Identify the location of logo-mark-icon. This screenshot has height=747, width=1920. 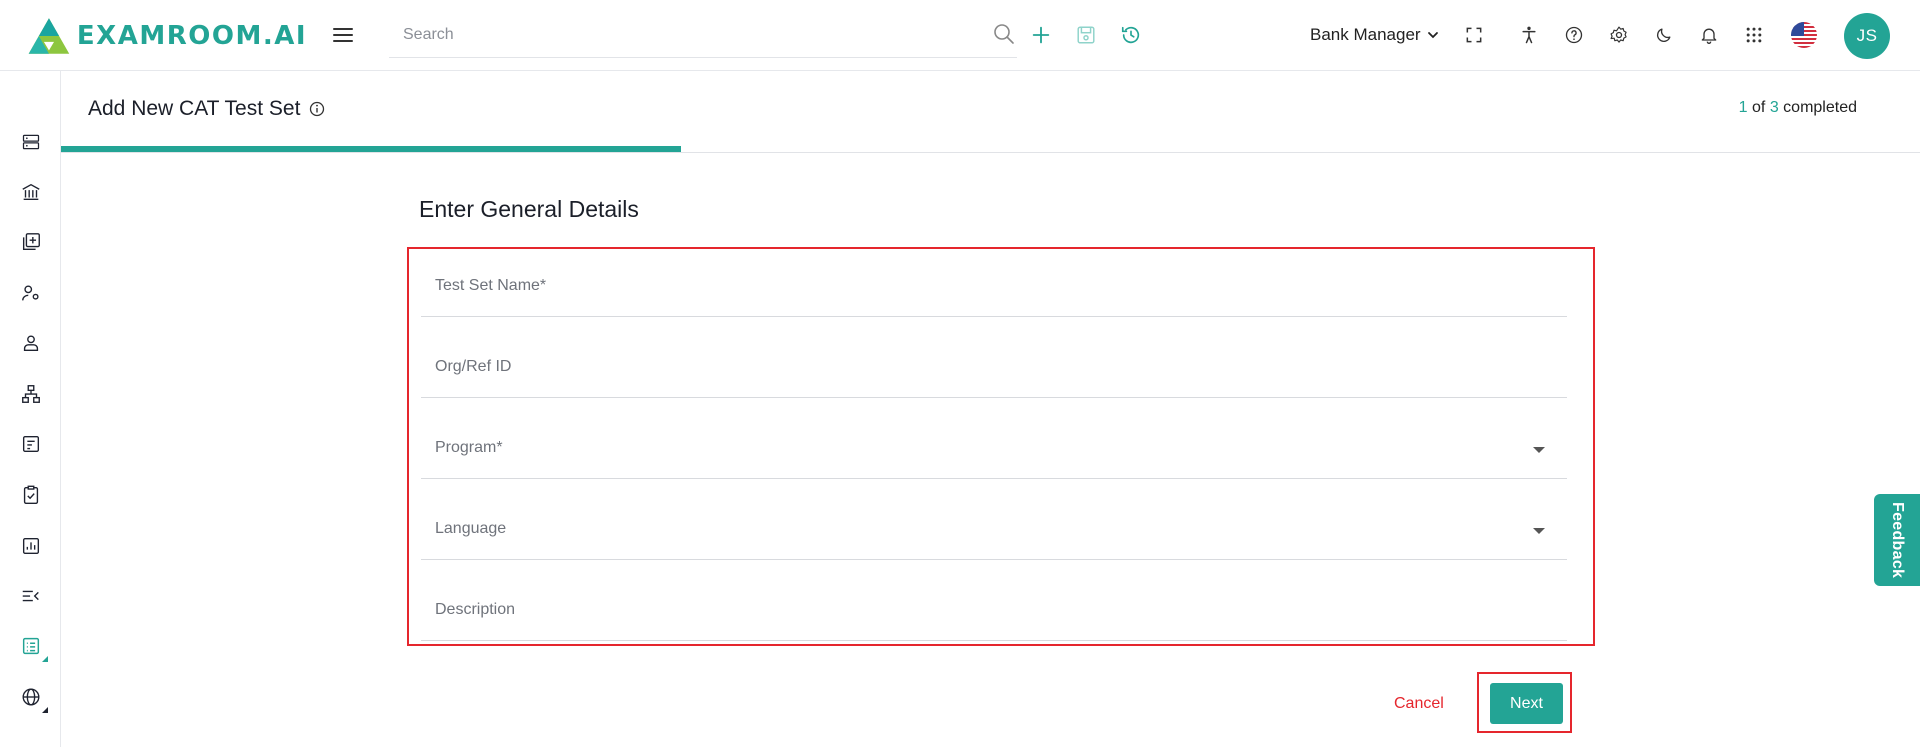
(49, 36).